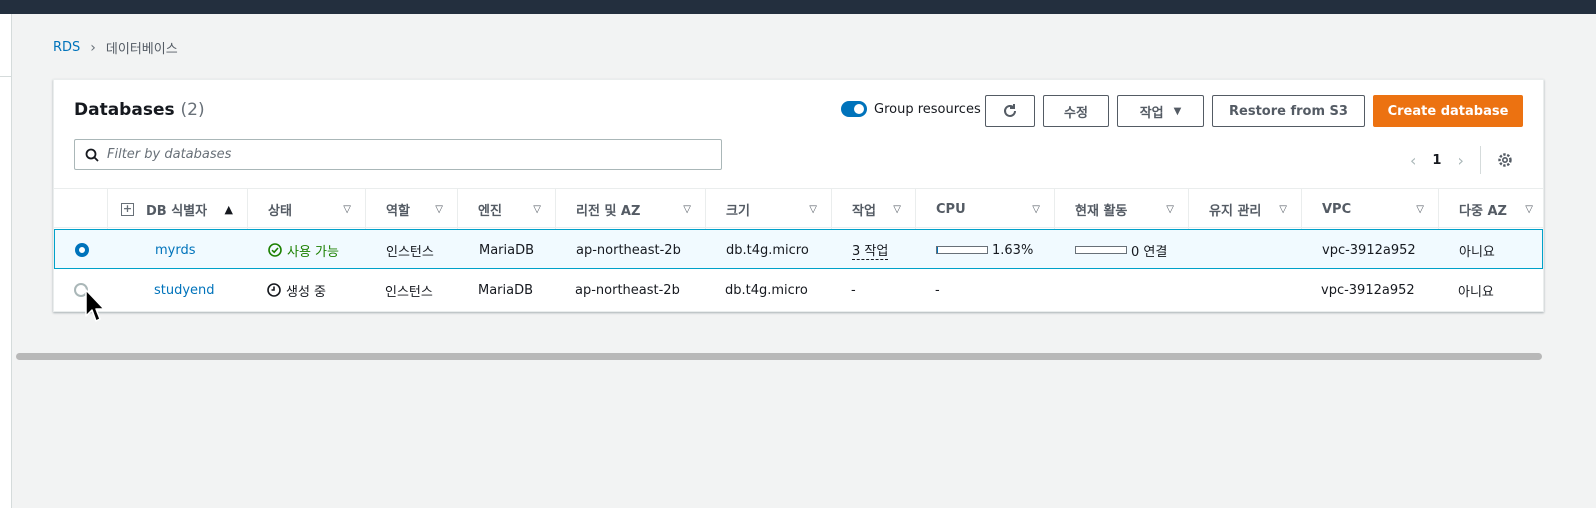 Image resolution: width=1596 pixels, height=508 pixels. I want to click on db-identifier-cell: myrds, so click(175, 250).